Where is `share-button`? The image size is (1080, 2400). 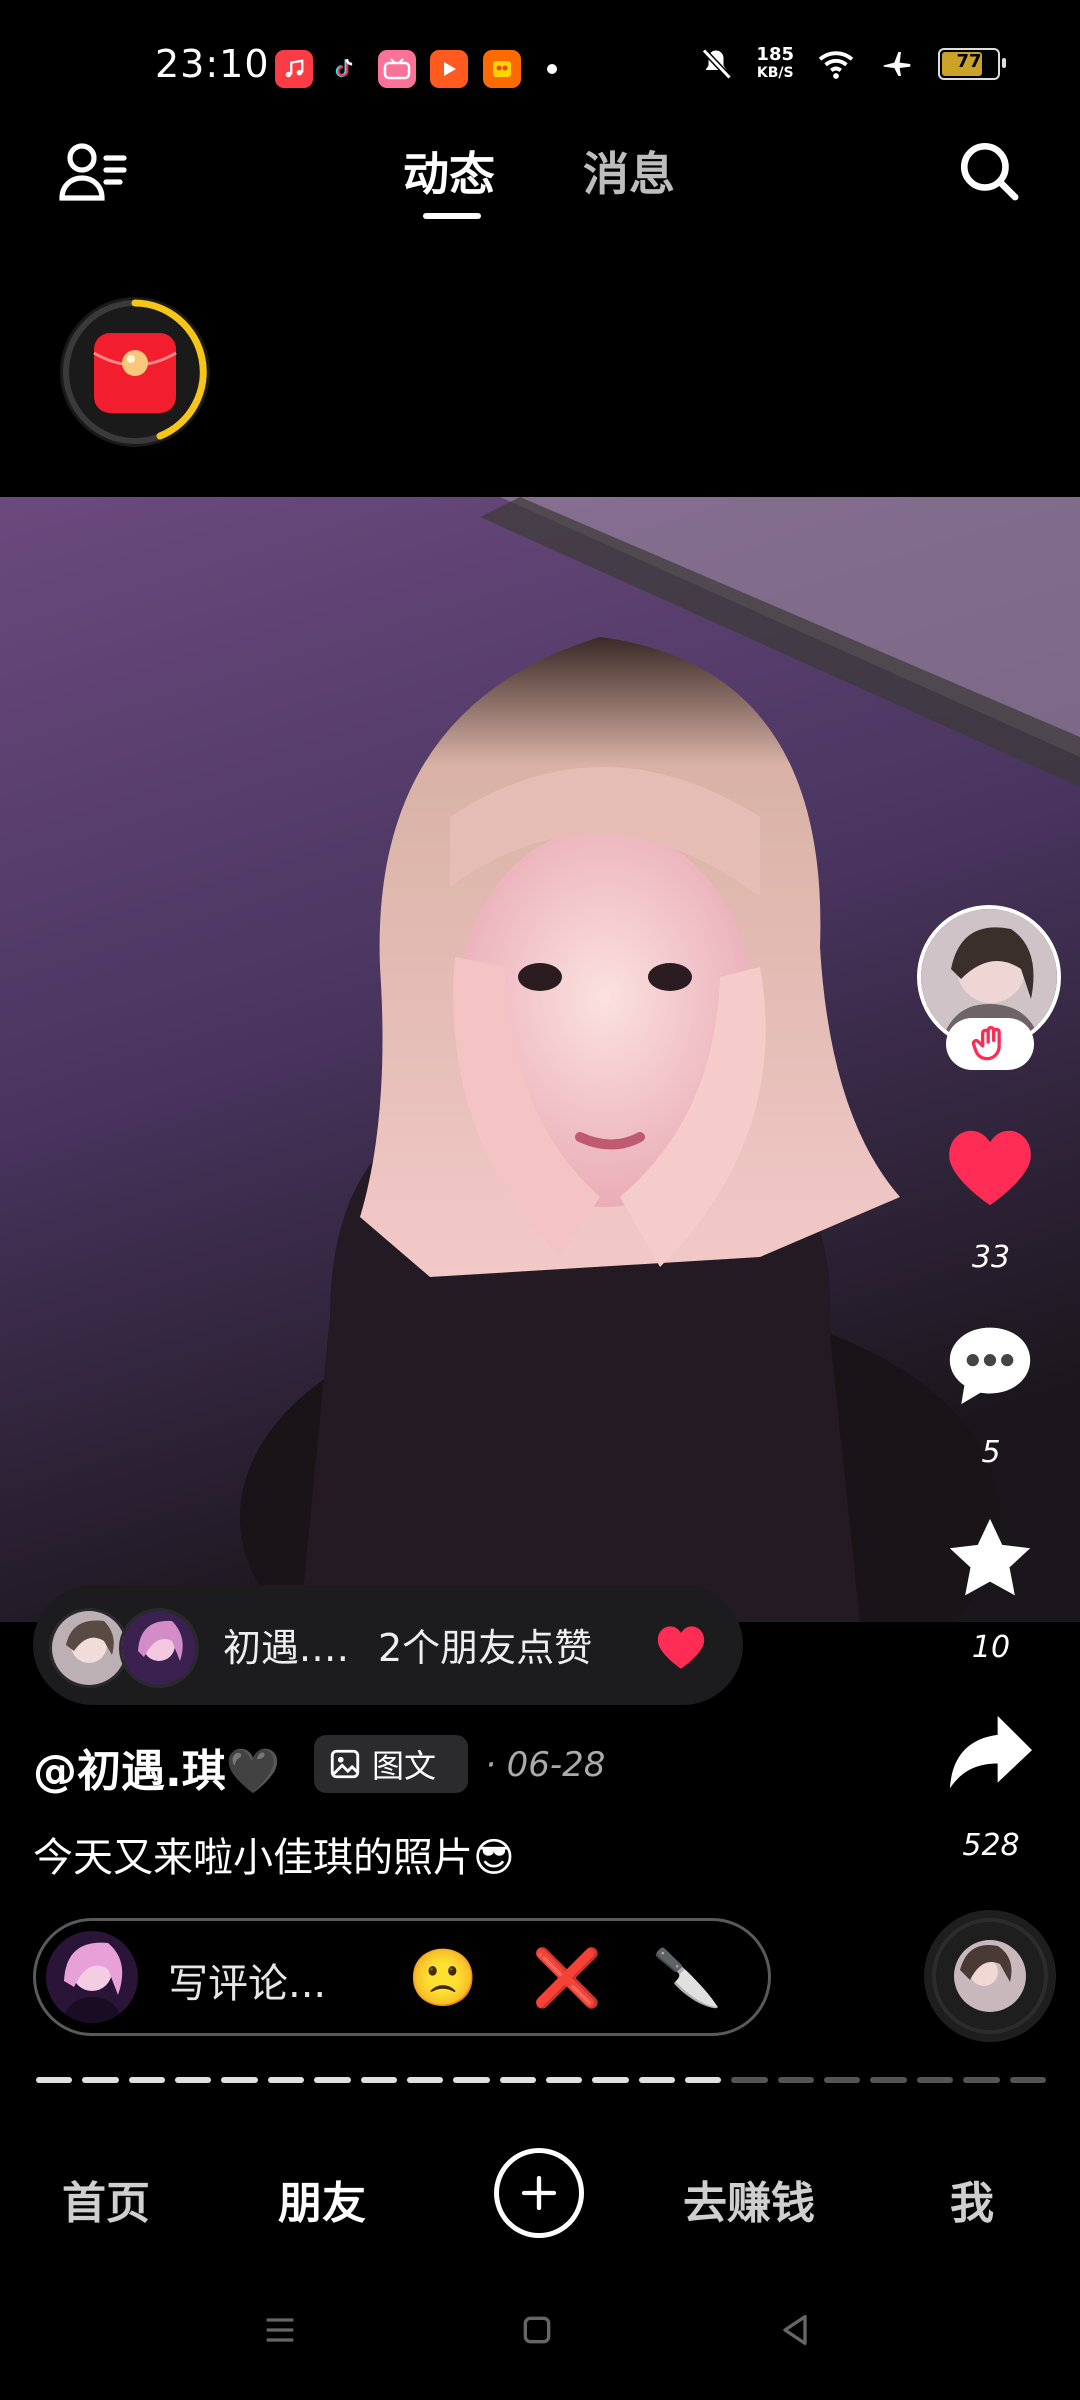 share-button is located at coordinates (990, 1756).